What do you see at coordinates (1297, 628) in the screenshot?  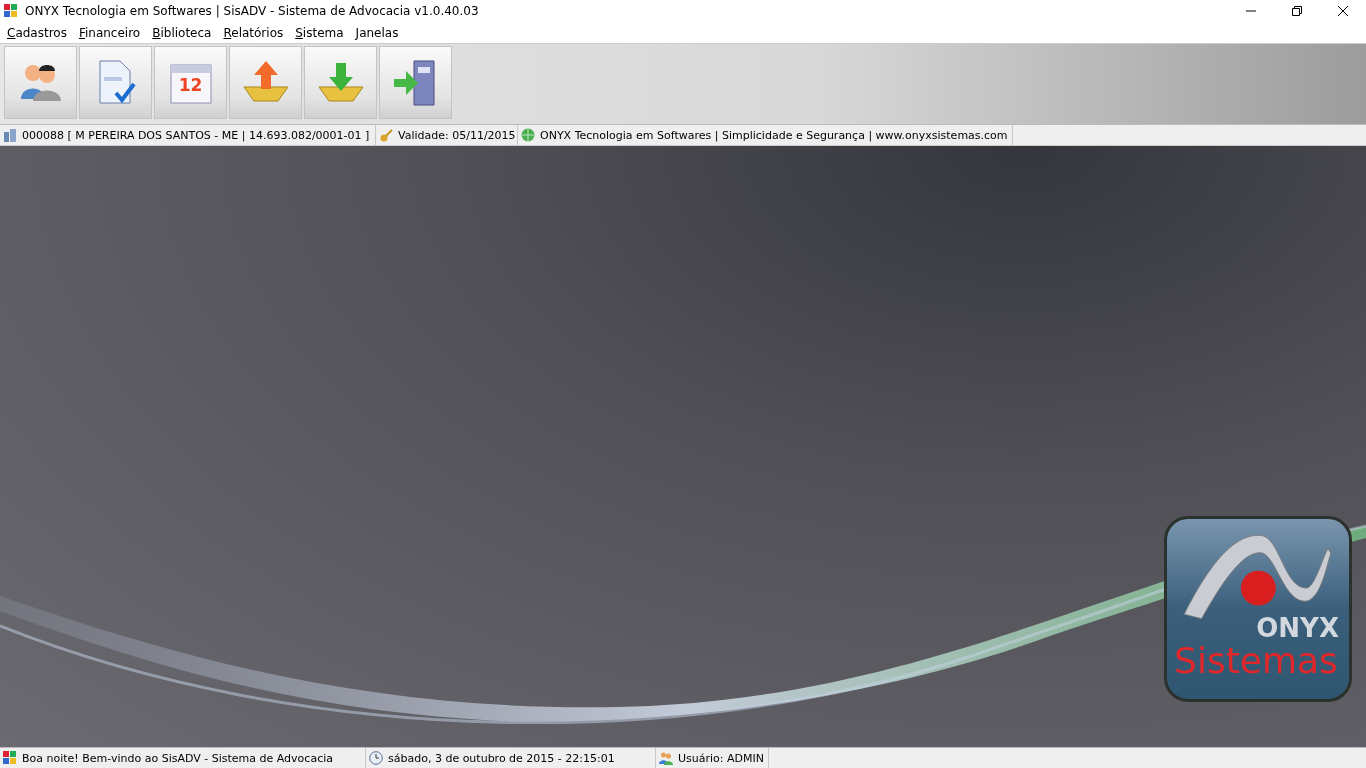 I see `logo-text: ONYX` at bounding box center [1297, 628].